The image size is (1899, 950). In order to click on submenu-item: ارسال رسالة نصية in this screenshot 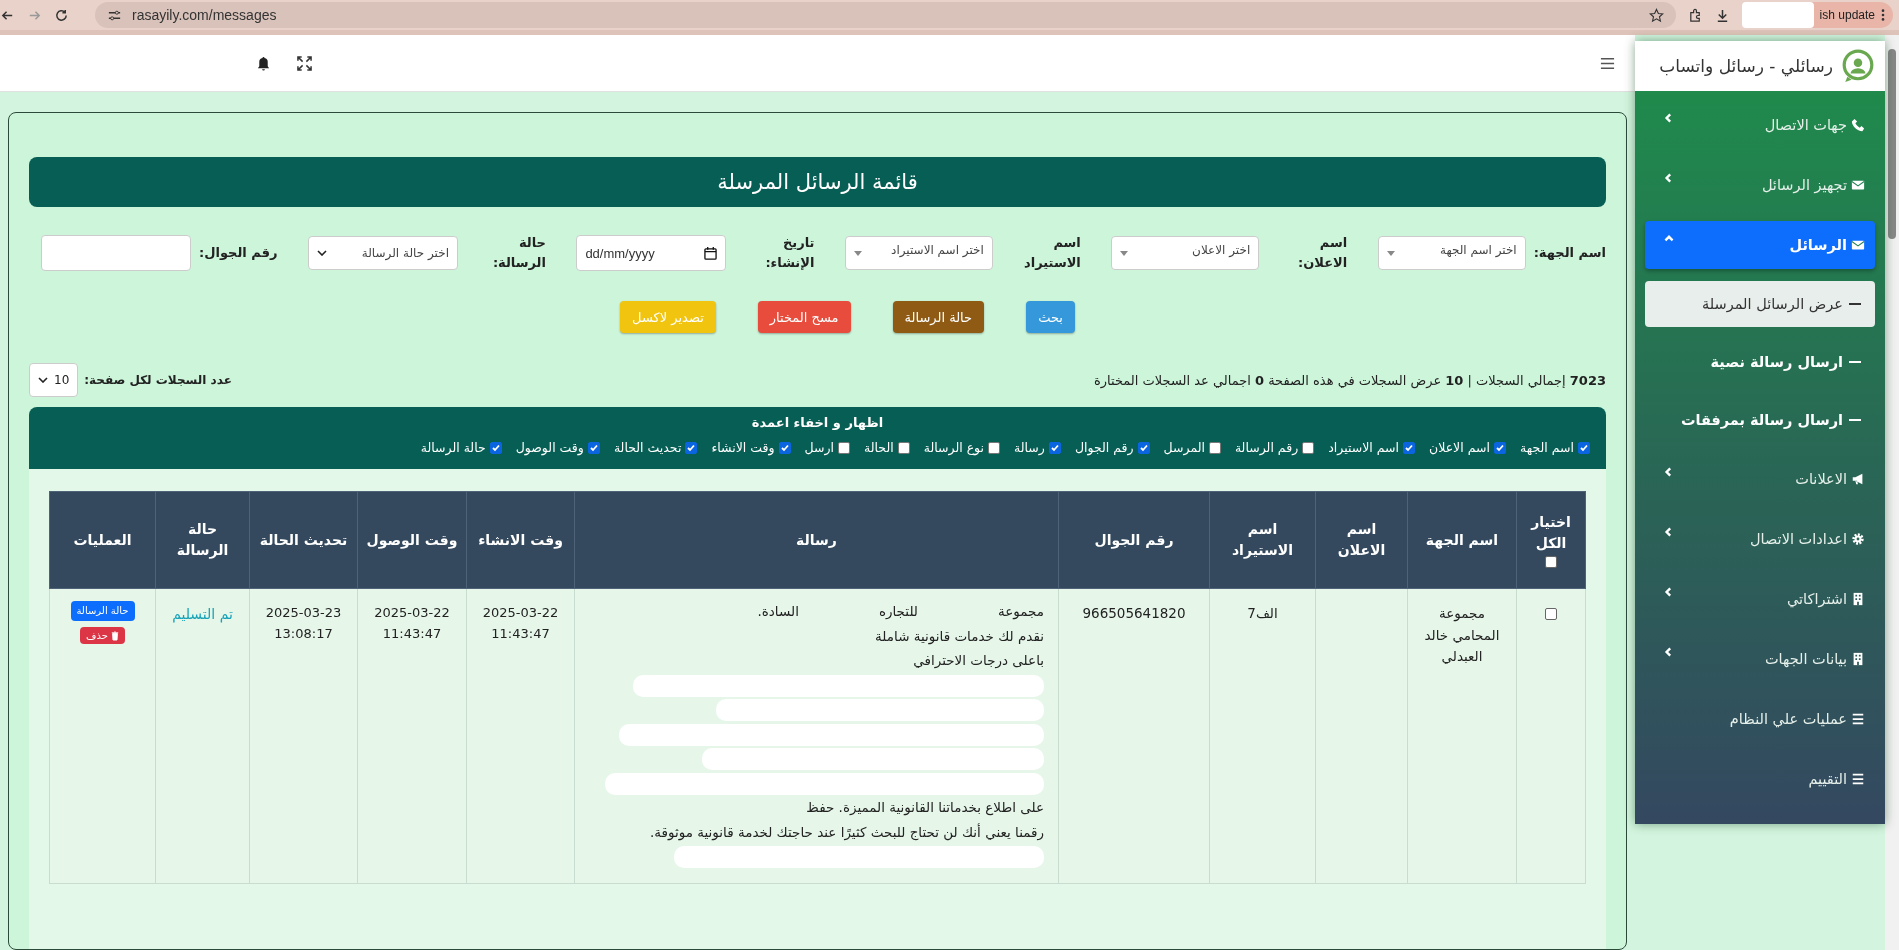, I will do `click(1760, 362)`.